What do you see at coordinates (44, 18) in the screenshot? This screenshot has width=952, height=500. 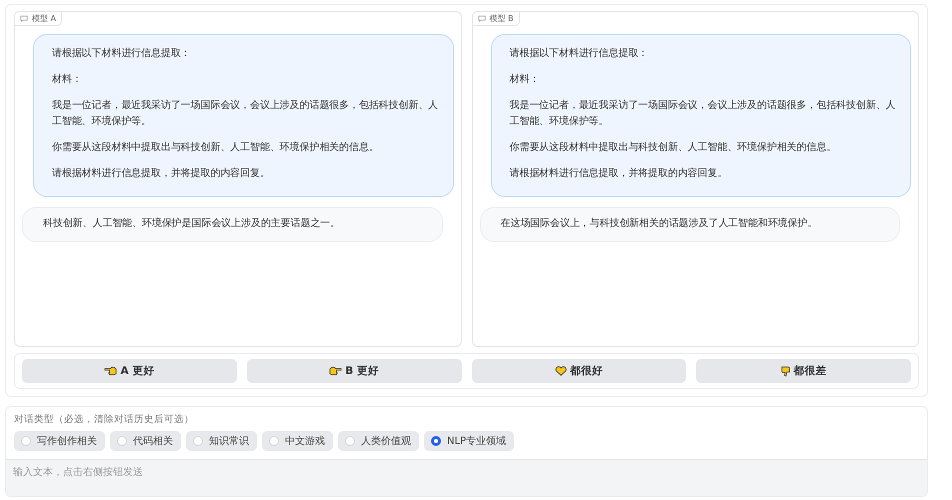 I see `panel-label-text: 模型 A` at bounding box center [44, 18].